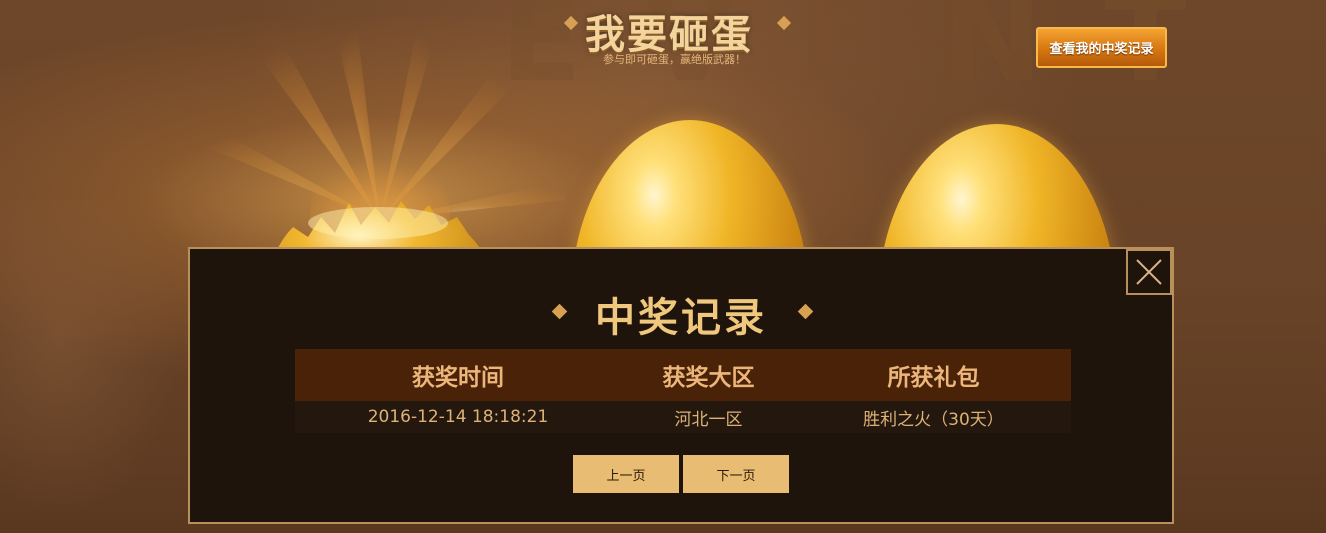 Image resolution: width=1326 pixels, height=533 pixels. What do you see at coordinates (458, 378) in the screenshot?
I see `column-header-time: 获奖时间` at bounding box center [458, 378].